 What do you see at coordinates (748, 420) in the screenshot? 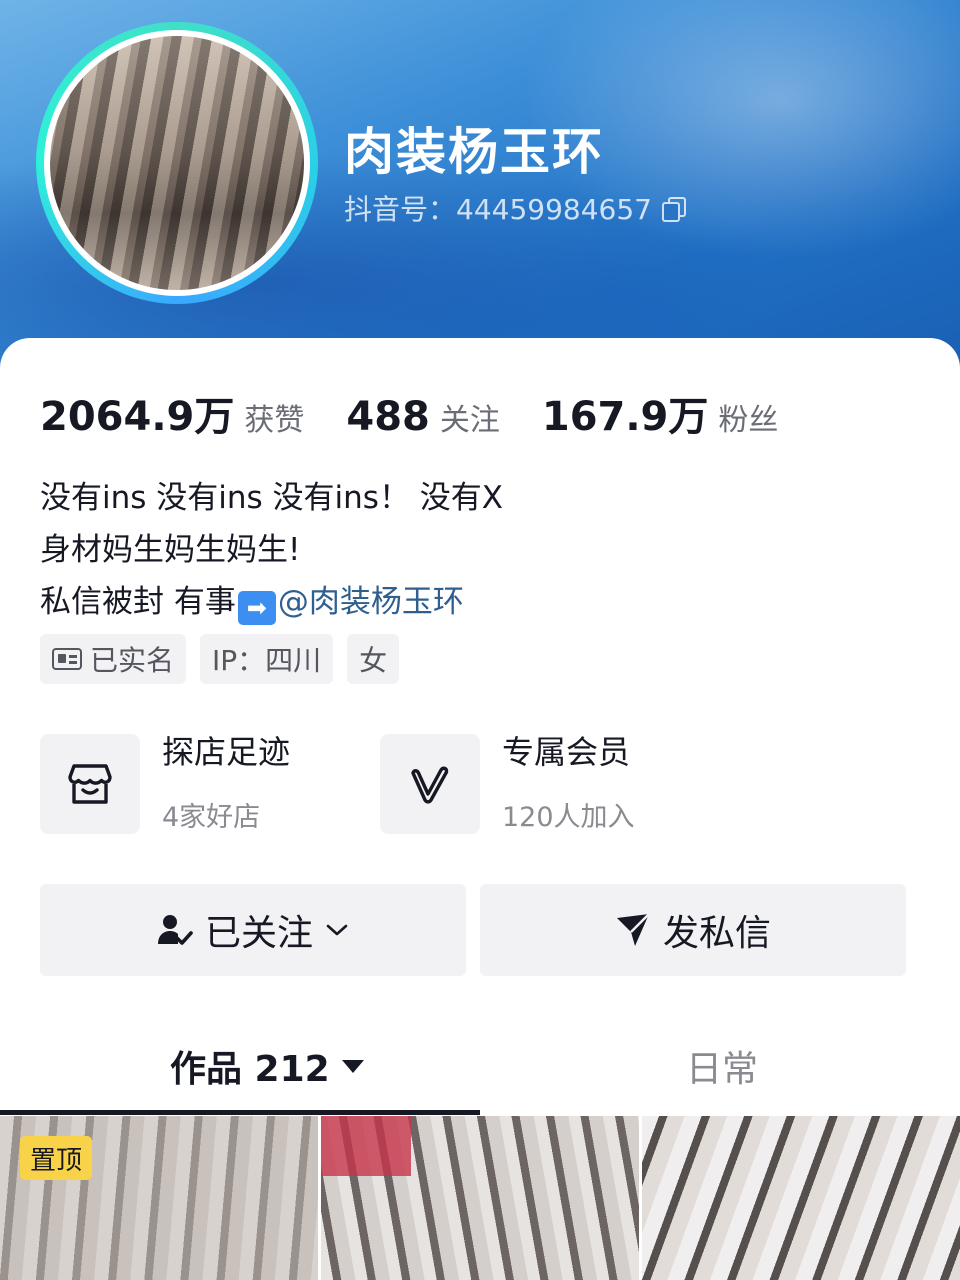
I see `stat-followers-label: 粉丝` at bounding box center [748, 420].